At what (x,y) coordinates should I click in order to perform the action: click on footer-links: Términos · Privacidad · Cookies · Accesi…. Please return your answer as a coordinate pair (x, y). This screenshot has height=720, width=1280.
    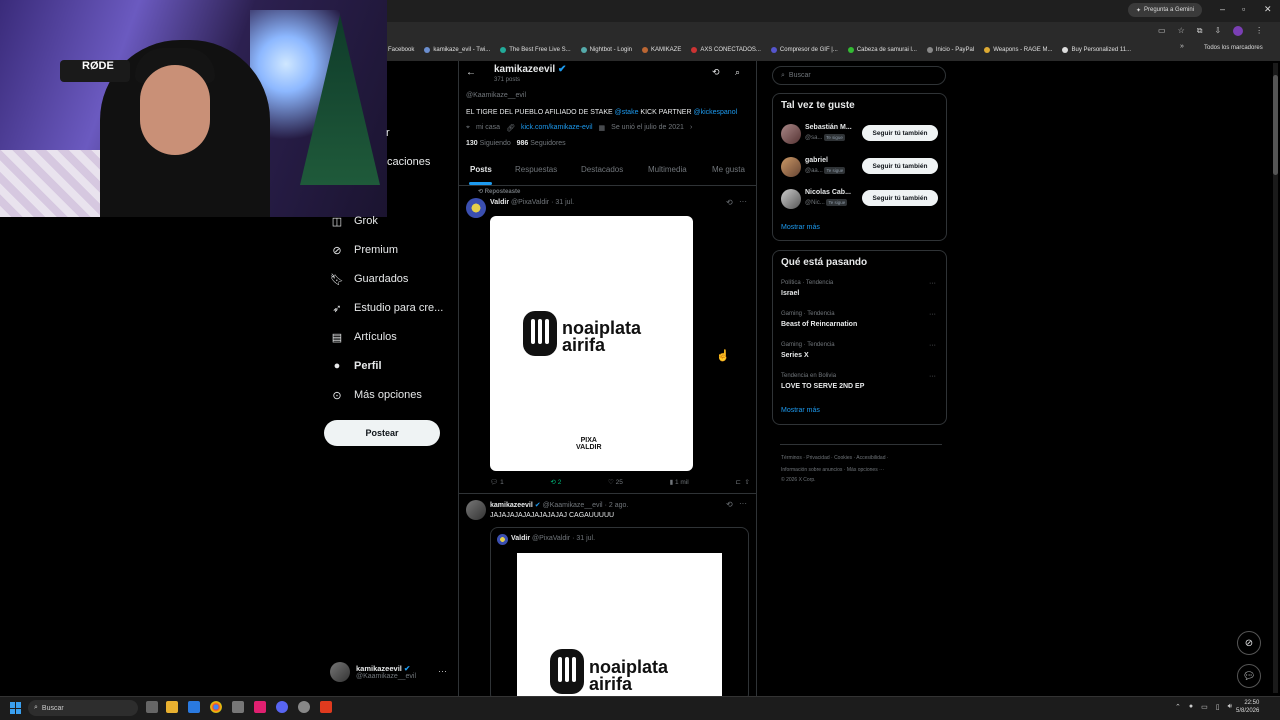
    Looking at the image, I should click on (835, 458).